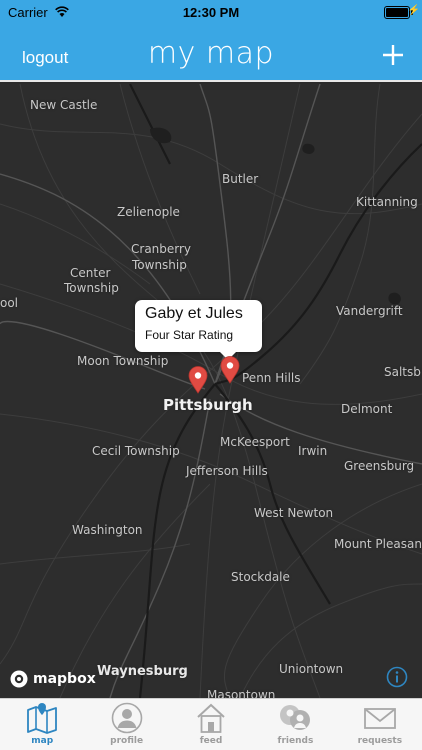  I want to click on place-label: Greensburg, so click(379, 466).